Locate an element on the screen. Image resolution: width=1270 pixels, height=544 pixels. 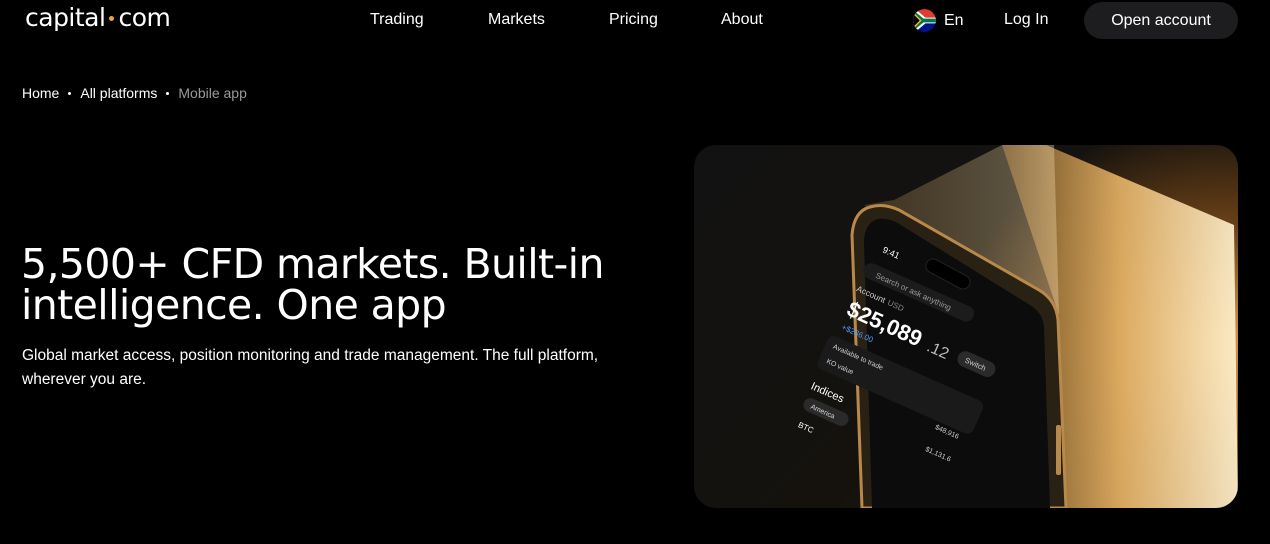
south-africa-flag-icon is located at coordinates (924, 20).